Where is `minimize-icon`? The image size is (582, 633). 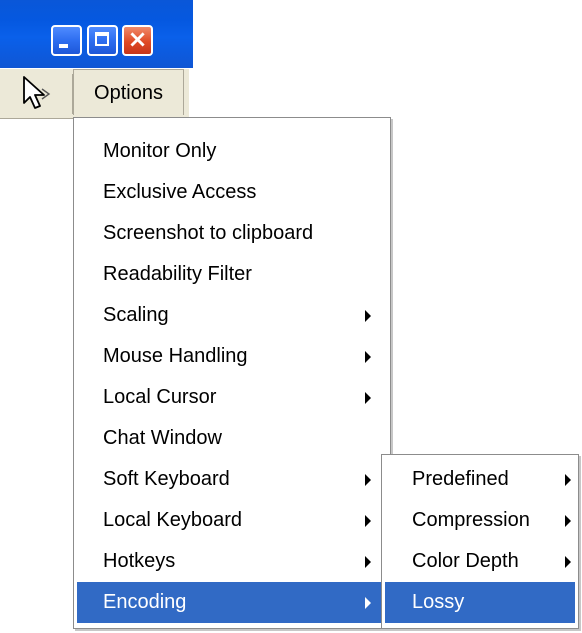
minimize-icon is located at coordinates (63, 46).